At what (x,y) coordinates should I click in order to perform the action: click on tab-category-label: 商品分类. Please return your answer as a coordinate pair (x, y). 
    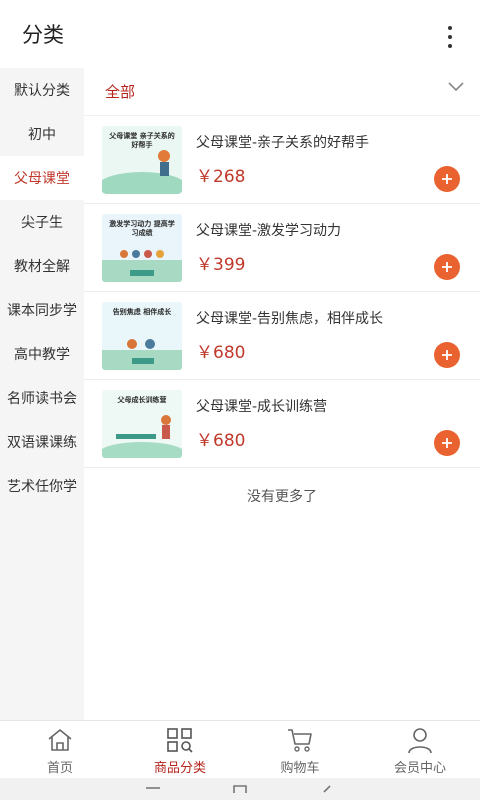
    Looking at the image, I should click on (179, 768).